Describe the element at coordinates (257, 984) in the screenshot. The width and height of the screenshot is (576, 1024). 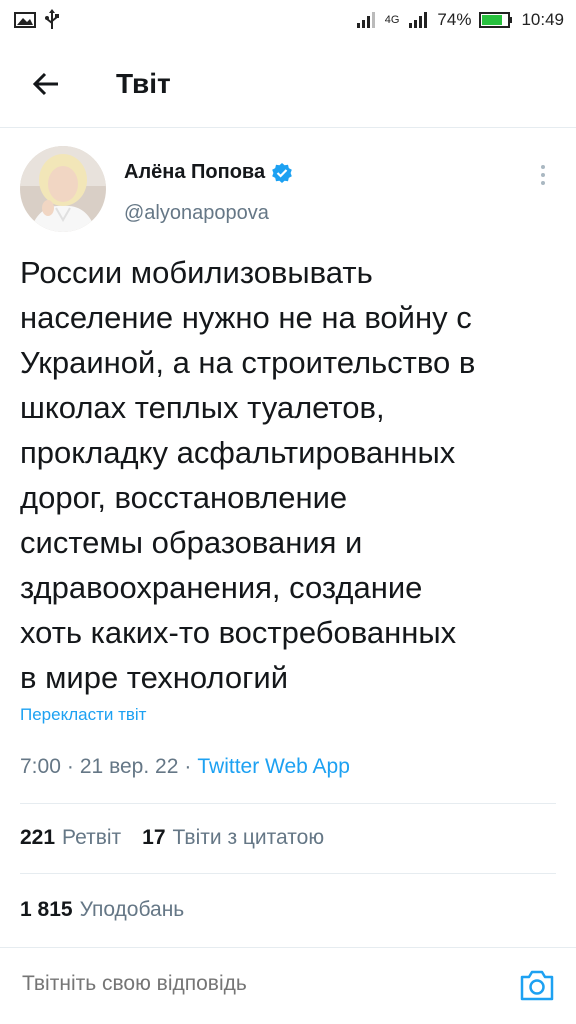
I see `reply-input` at that location.